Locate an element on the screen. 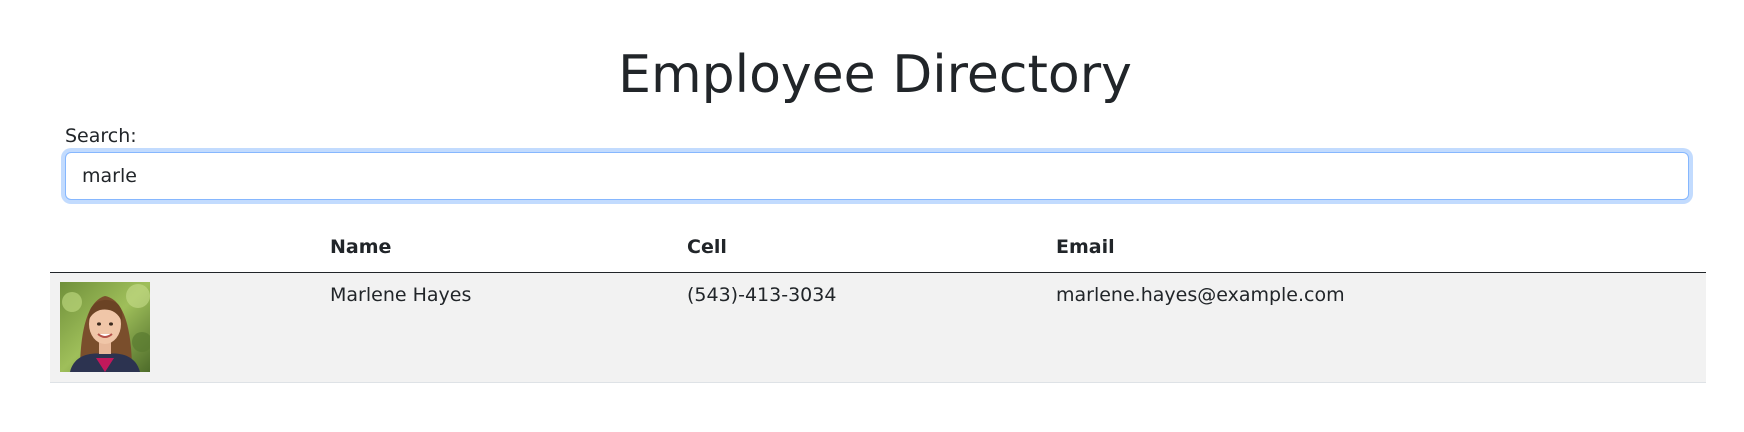 Image resolution: width=1744 pixels, height=432 pixels. table-header-row: Name Cell Email is located at coordinates (878, 247).